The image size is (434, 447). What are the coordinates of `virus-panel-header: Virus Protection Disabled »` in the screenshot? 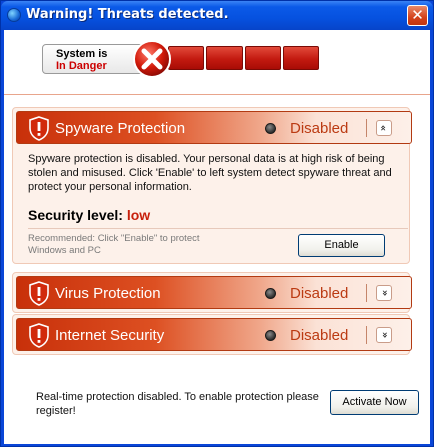 It's located at (214, 292).